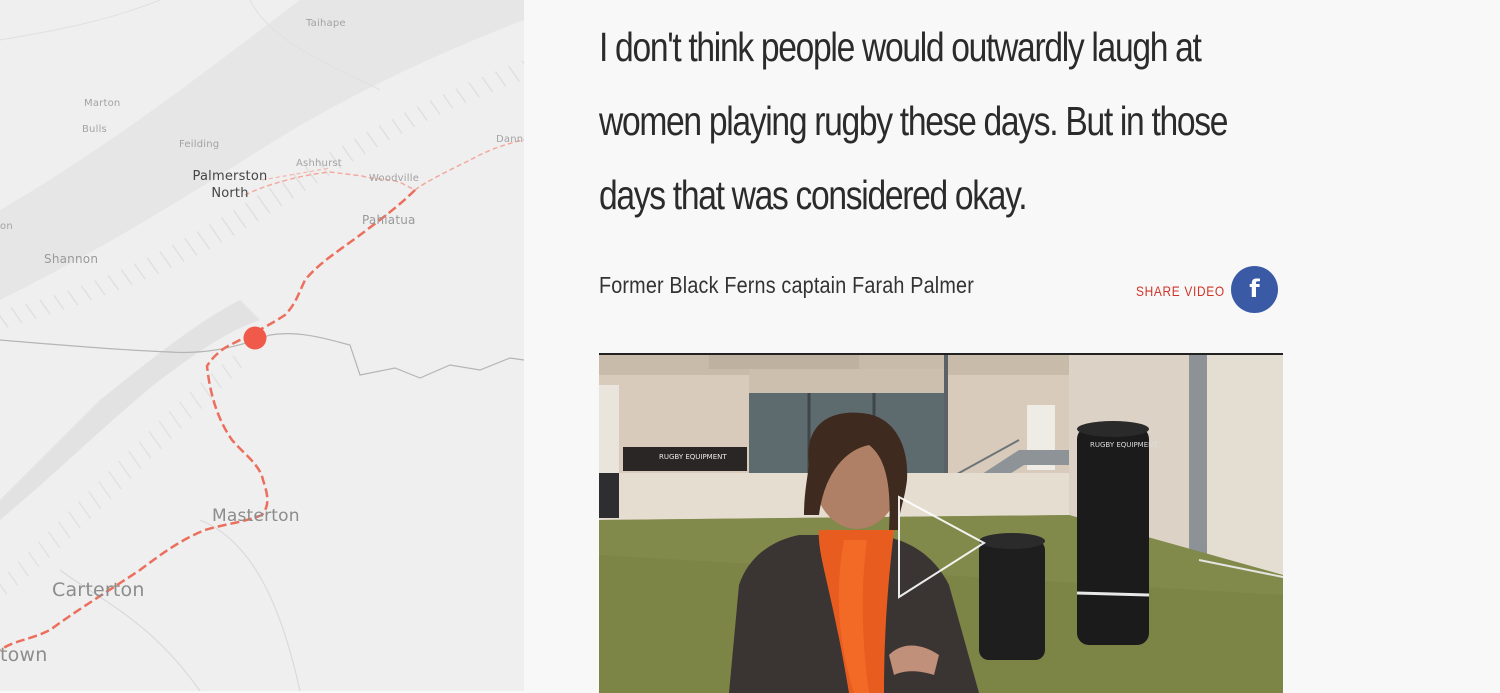  What do you see at coordinates (230, 185) in the screenshot?
I see `map-label-palmerston-north: Palmerston North` at bounding box center [230, 185].